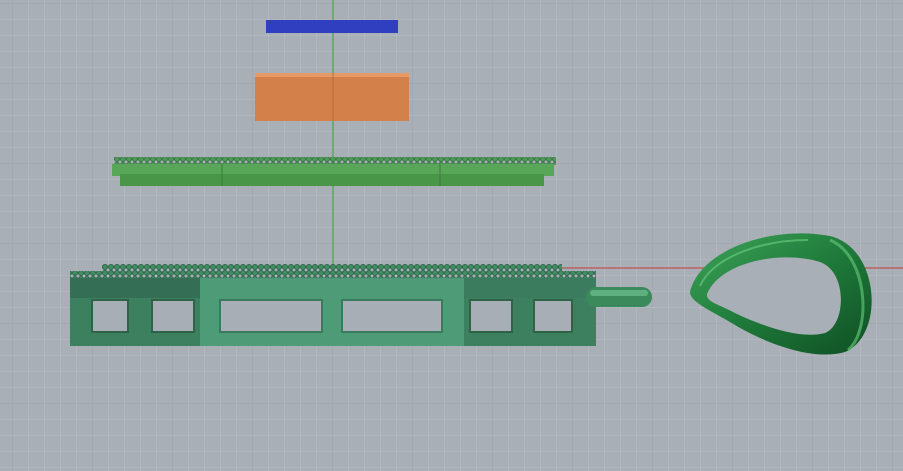 Image resolution: width=903 pixels, height=471 pixels. I want to click on green-top-plate, so click(334, 171).